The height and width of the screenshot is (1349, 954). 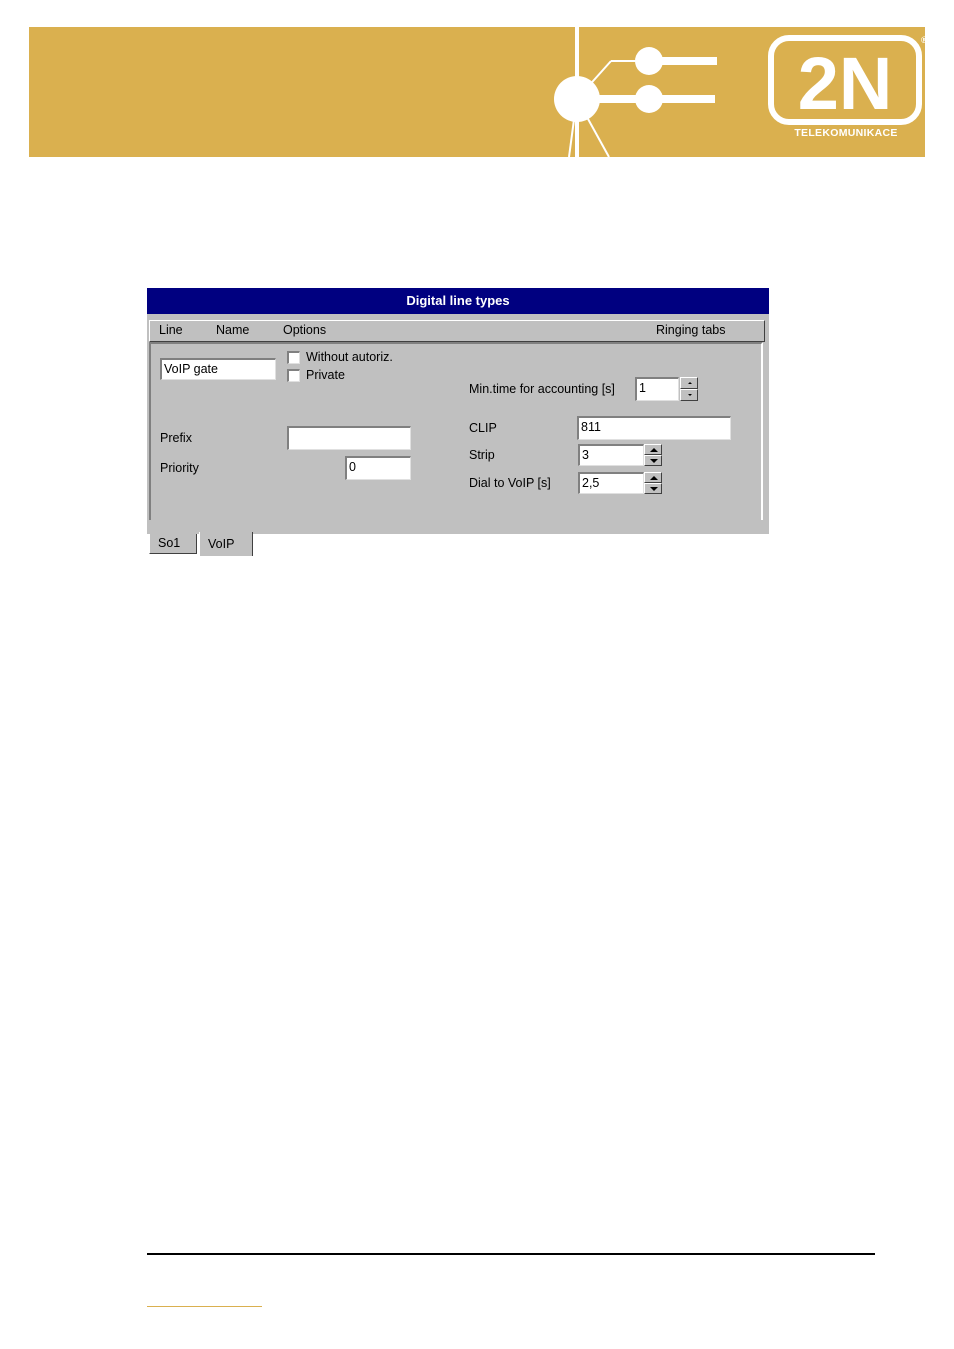 What do you see at coordinates (846, 133) in the screenshot?
I see `brand-tagline: TELEKOMUNIKACE` at bounding box center [846, 133].